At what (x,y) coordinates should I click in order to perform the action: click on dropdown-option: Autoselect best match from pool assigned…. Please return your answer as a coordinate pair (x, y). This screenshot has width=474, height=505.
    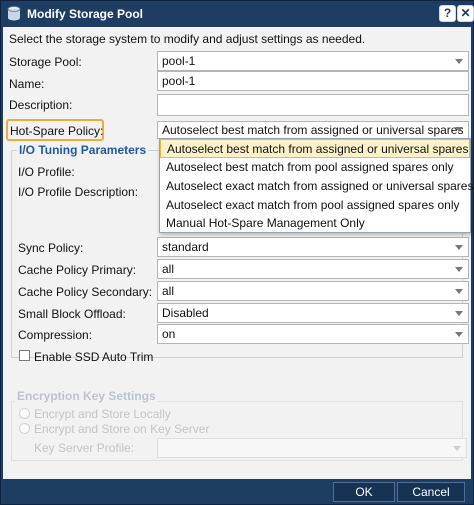
    Looking at the image, I should click on (315, 167).